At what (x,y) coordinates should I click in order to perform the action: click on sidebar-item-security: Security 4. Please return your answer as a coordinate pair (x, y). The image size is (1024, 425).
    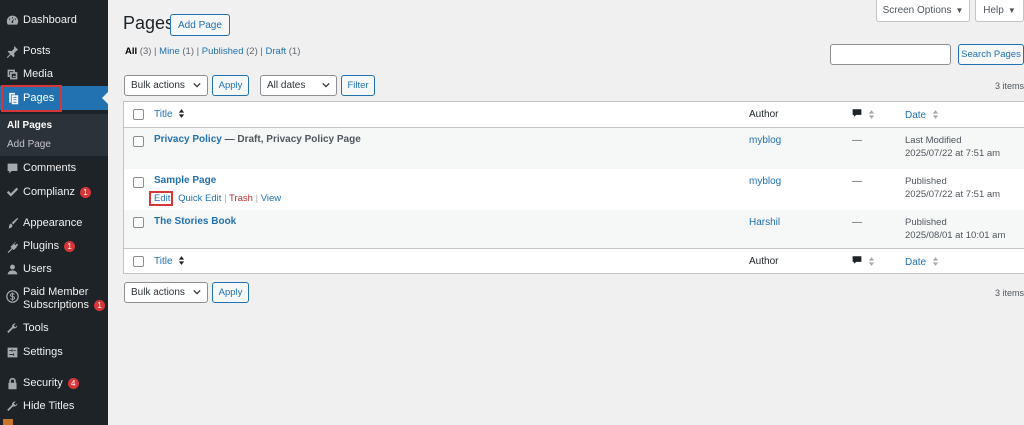
    Looking at the image, I should click on (54, 383).